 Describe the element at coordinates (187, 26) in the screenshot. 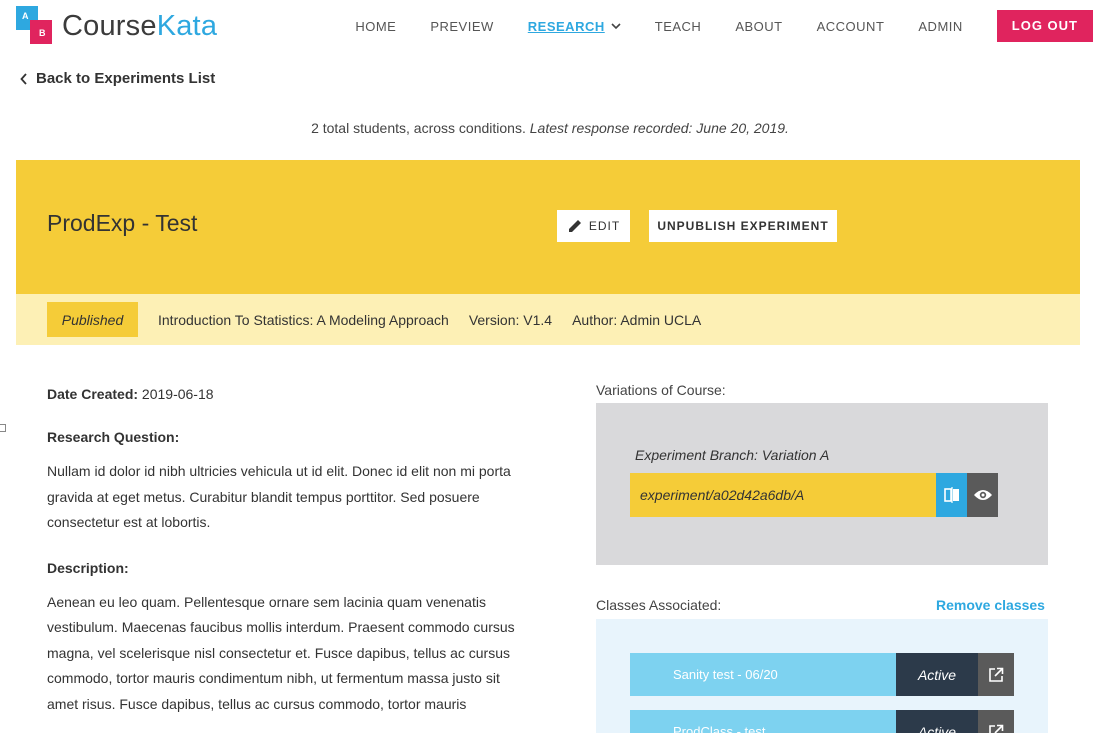

I see `logo-word-kata: Kata` at that location.